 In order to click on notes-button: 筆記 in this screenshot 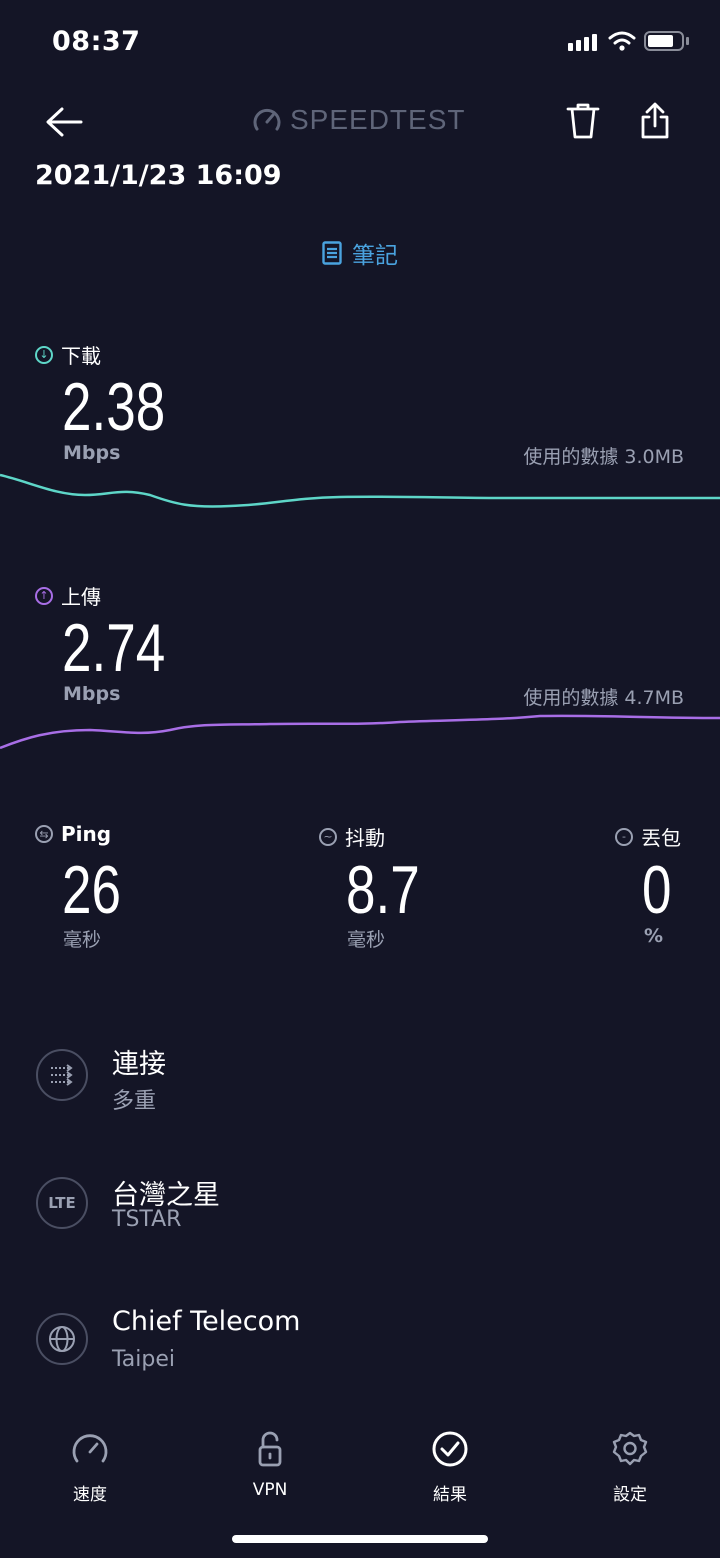, I will do `click(360, 253)`.